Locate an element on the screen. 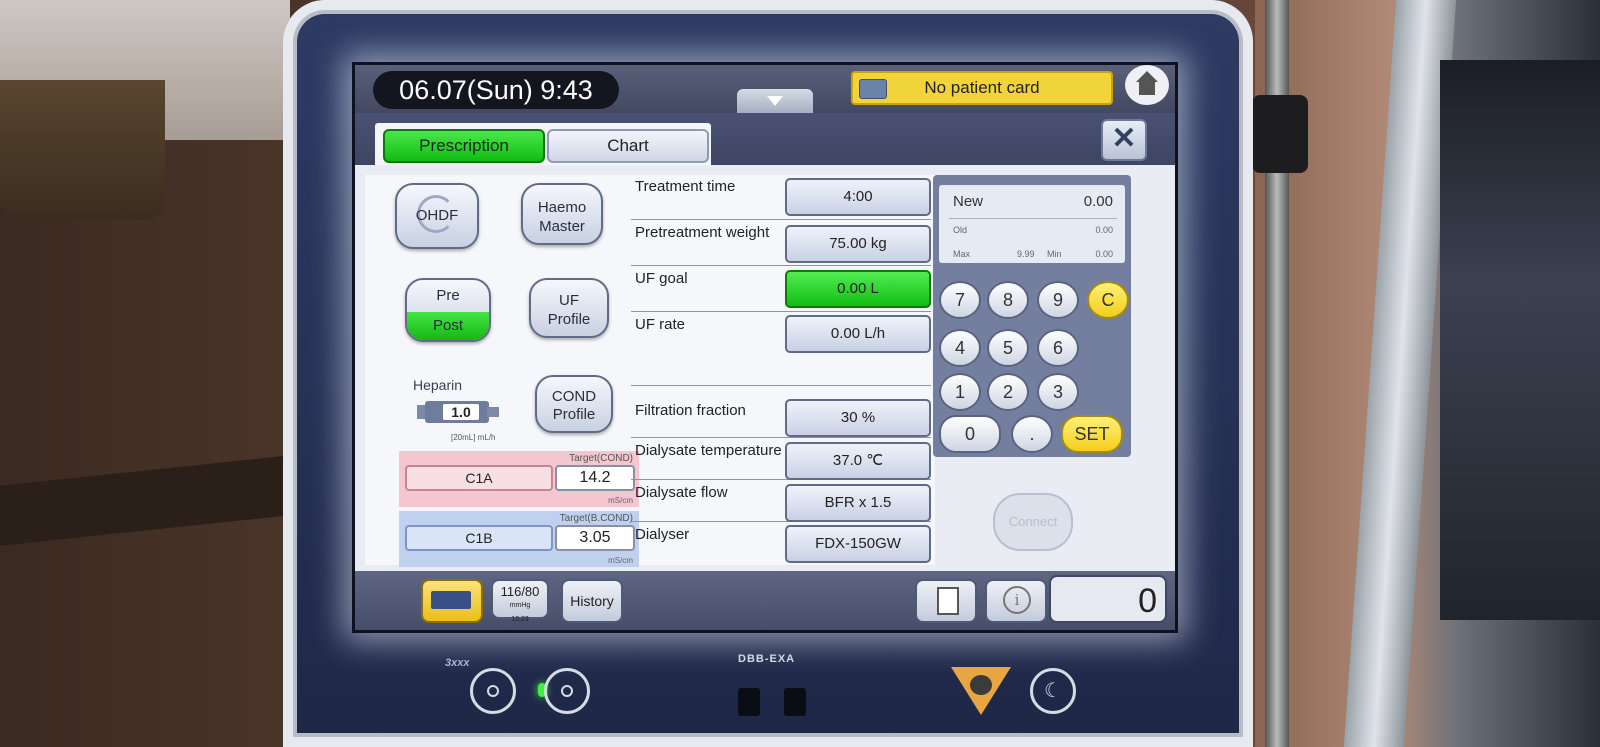  history-button: History is located at coordinates (592, 601).